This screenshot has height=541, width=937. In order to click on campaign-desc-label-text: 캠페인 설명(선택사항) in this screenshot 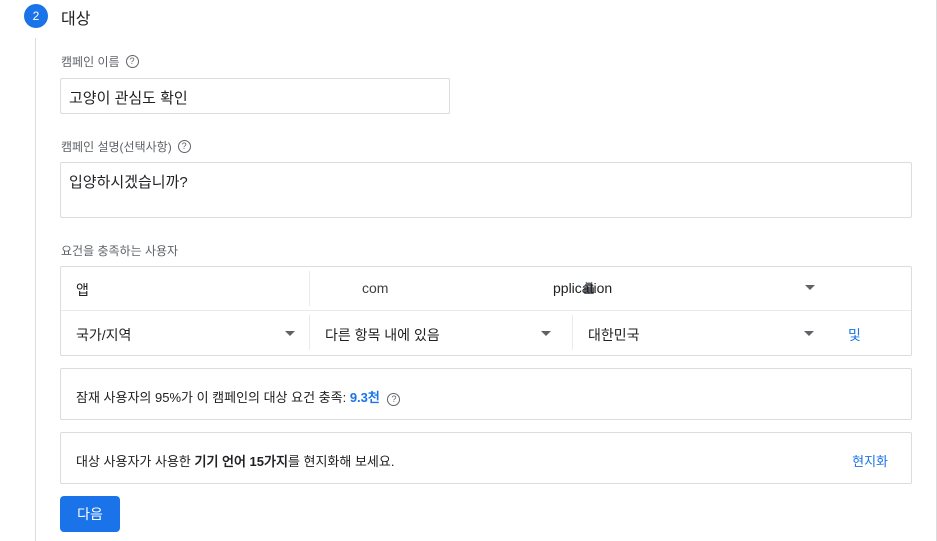, I will do `click(116, 147)`.